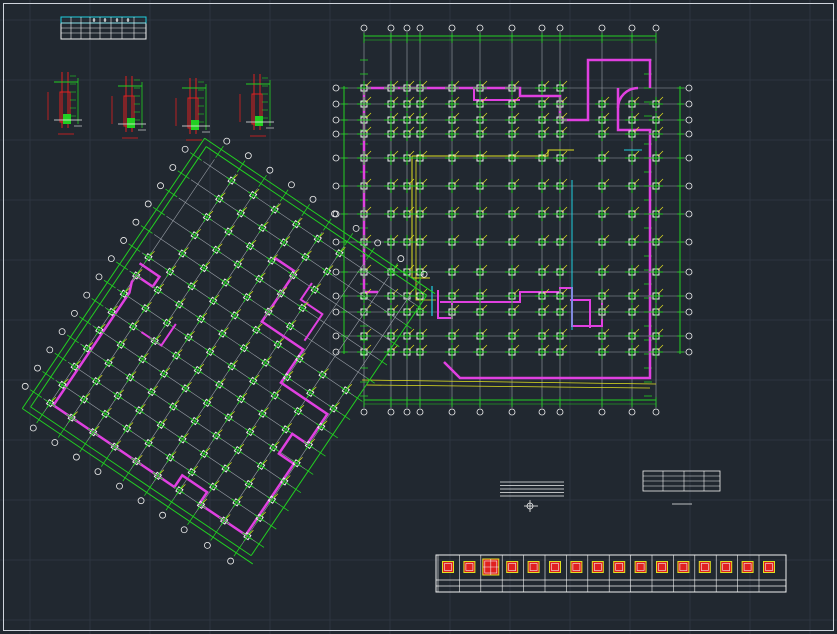 This screenshot has width=837, height=634. Describe the element at coordinates (259, 121) in the screenshot. I see `detail-rebar` at that location.